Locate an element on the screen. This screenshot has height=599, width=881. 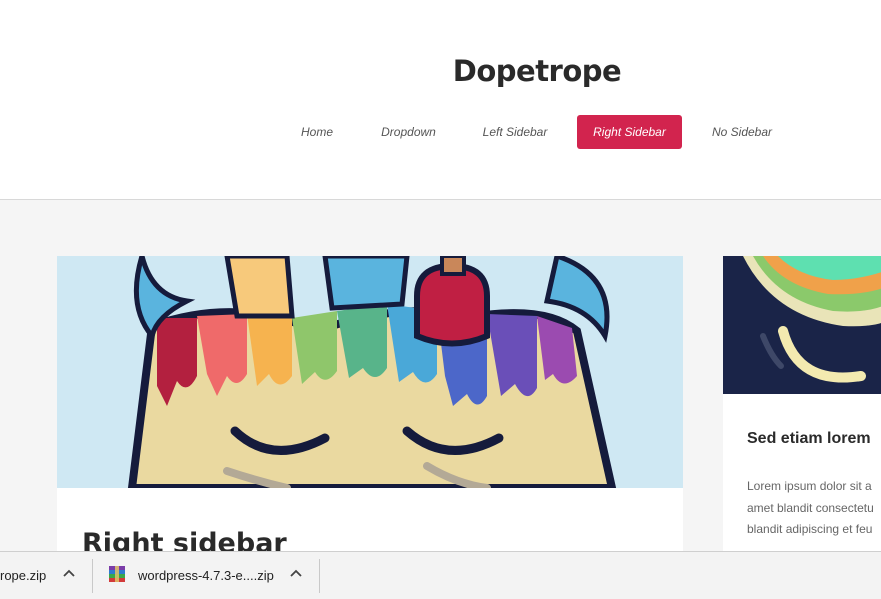
site-title: Dopetrope is located at coordinates (537, 71).